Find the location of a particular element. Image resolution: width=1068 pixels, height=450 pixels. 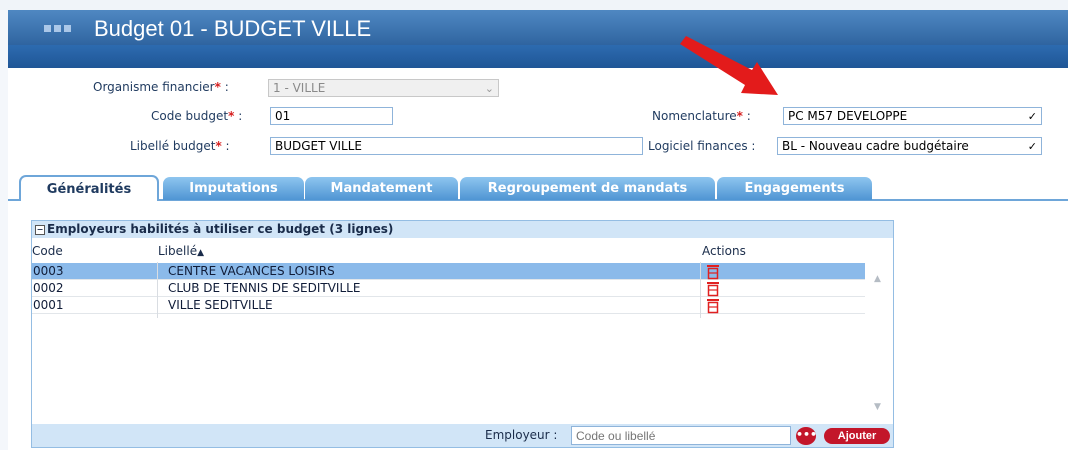

employeur-label: Employeur : is located at coordinates (521, 435).